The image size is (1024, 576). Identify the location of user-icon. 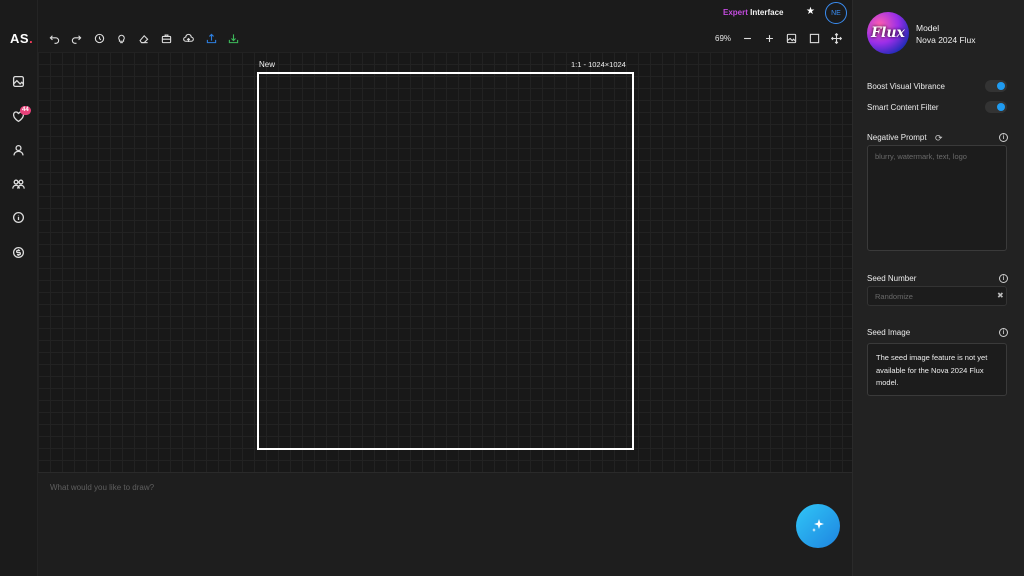
(18, 150).